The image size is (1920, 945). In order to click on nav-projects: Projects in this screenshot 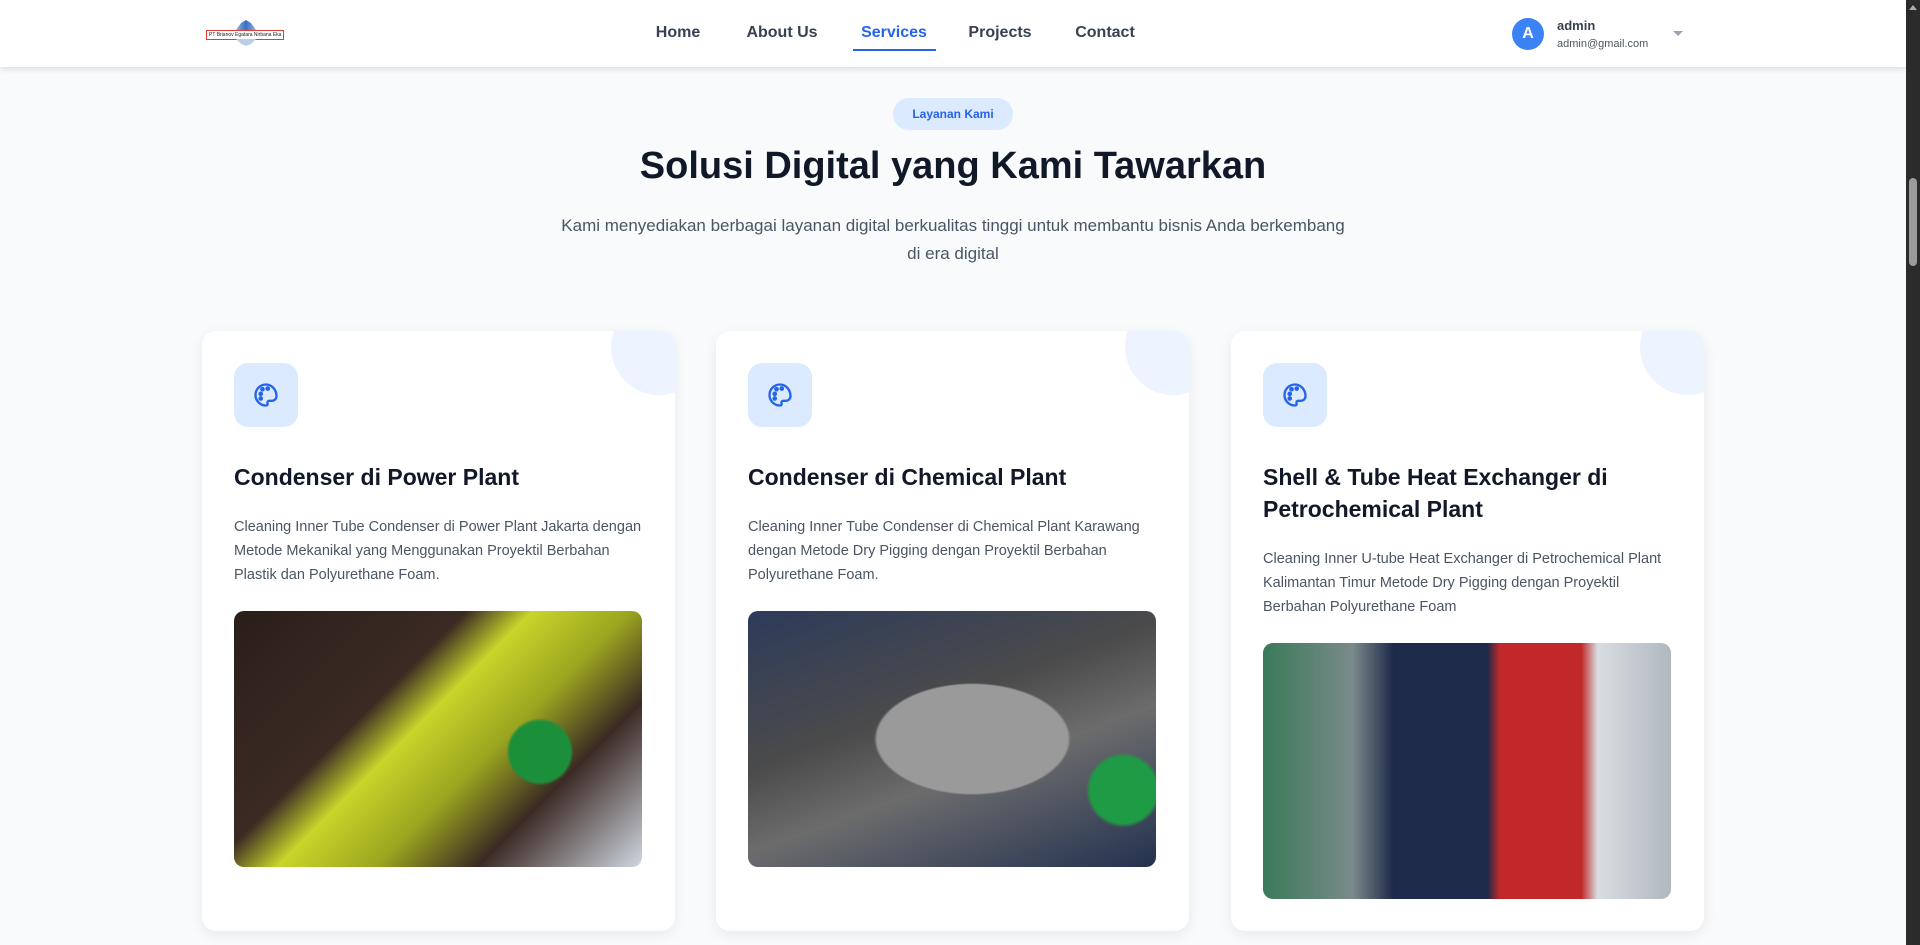, I will do `click(999, 33)`.